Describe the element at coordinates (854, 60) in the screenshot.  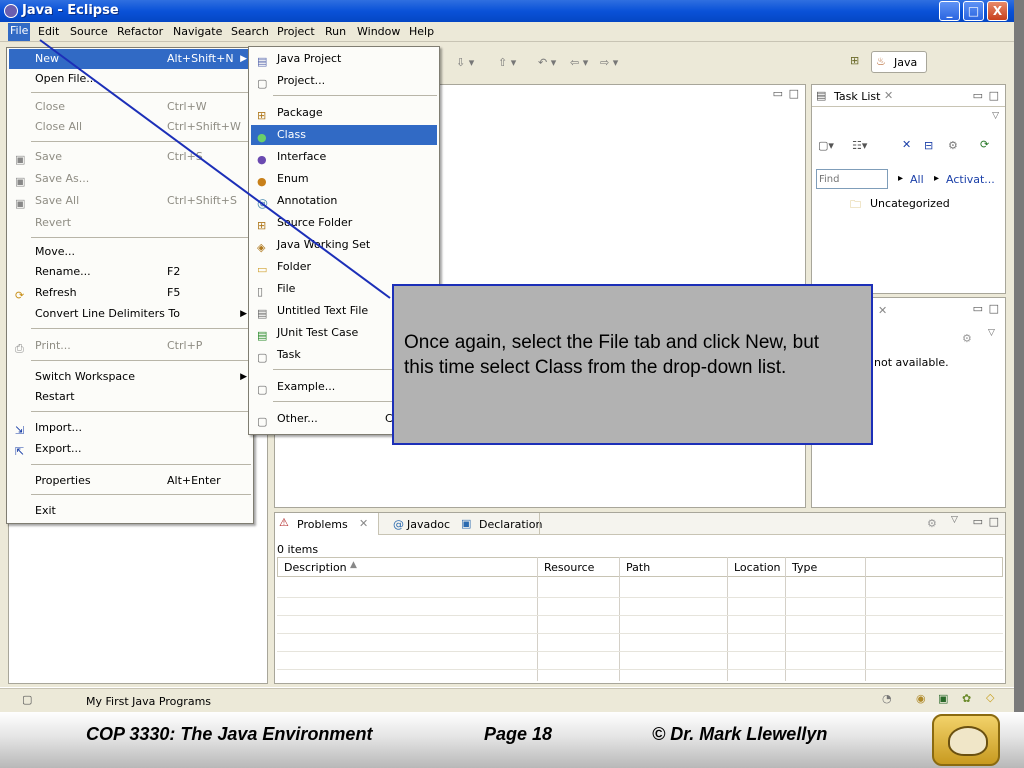
I see `open-perspective-icon: ⊞` at that location.